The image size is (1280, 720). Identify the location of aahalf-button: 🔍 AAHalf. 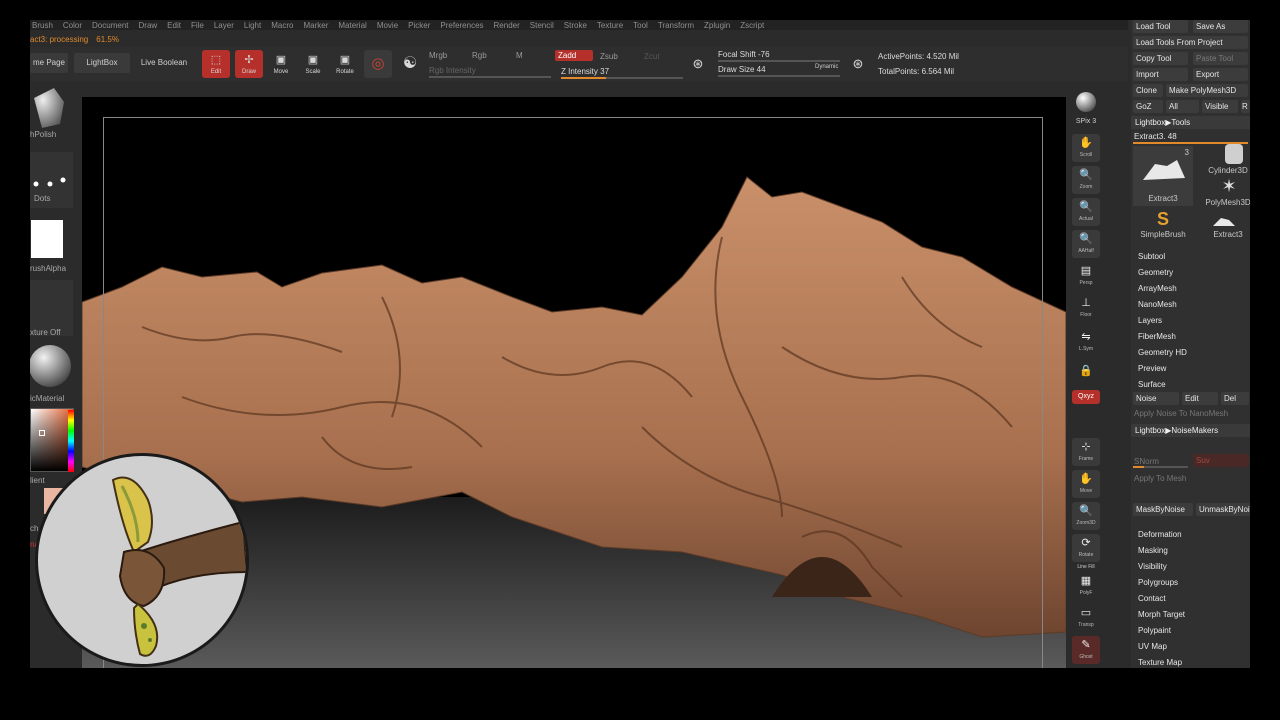
(1086, 244).